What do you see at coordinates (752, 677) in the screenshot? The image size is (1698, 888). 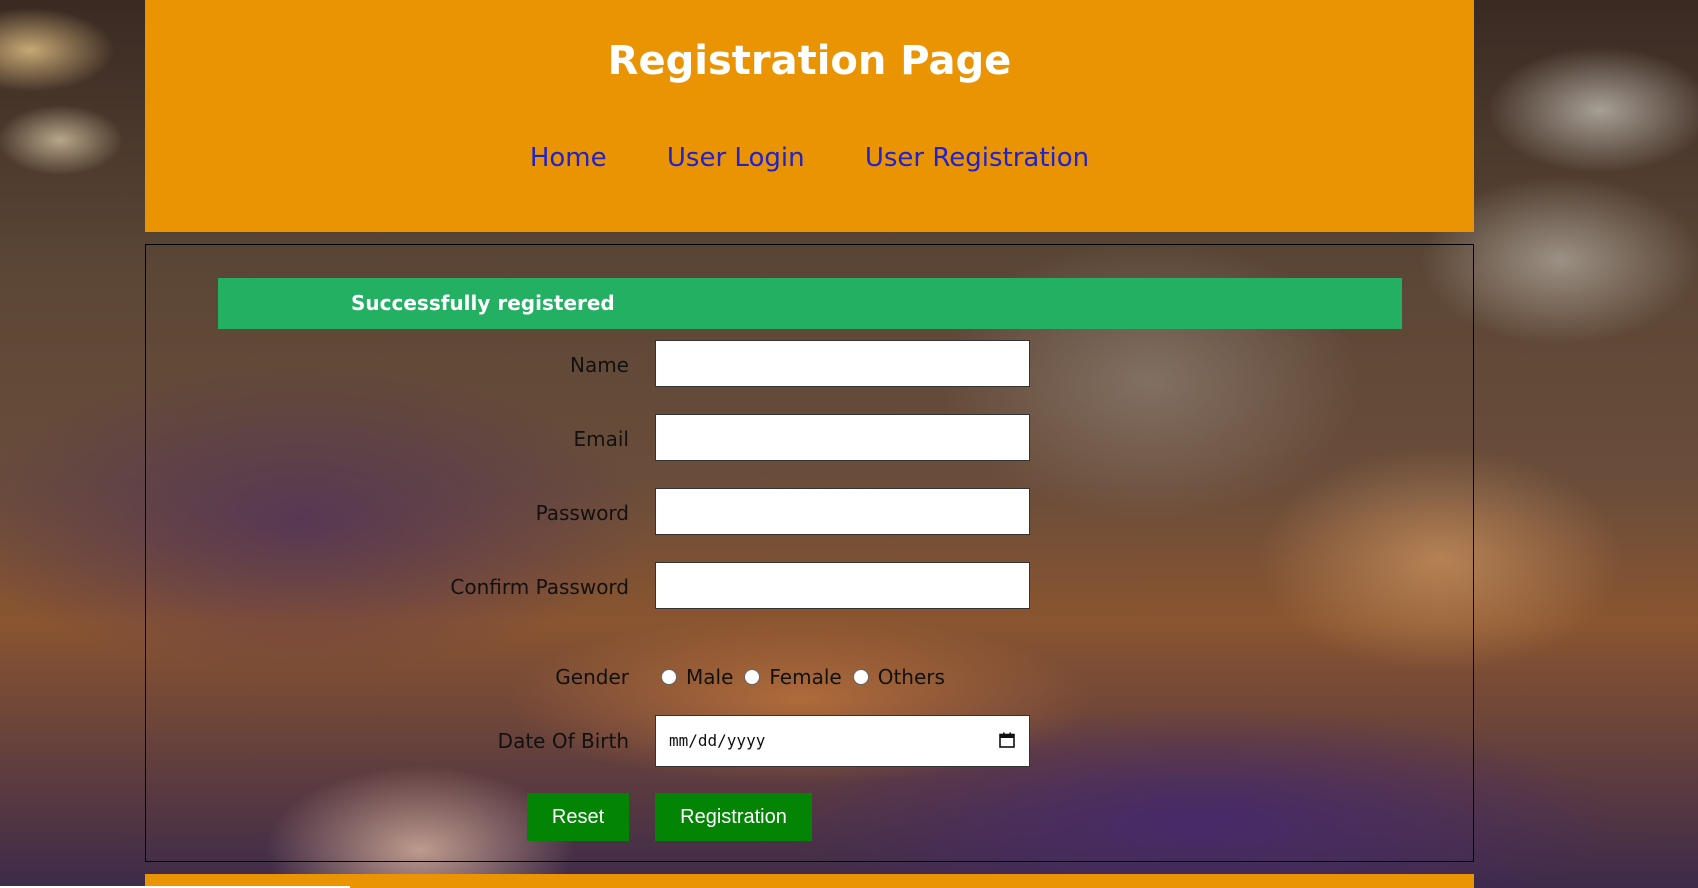 I see `gender-radio-female` at bounding box center [752, 677].